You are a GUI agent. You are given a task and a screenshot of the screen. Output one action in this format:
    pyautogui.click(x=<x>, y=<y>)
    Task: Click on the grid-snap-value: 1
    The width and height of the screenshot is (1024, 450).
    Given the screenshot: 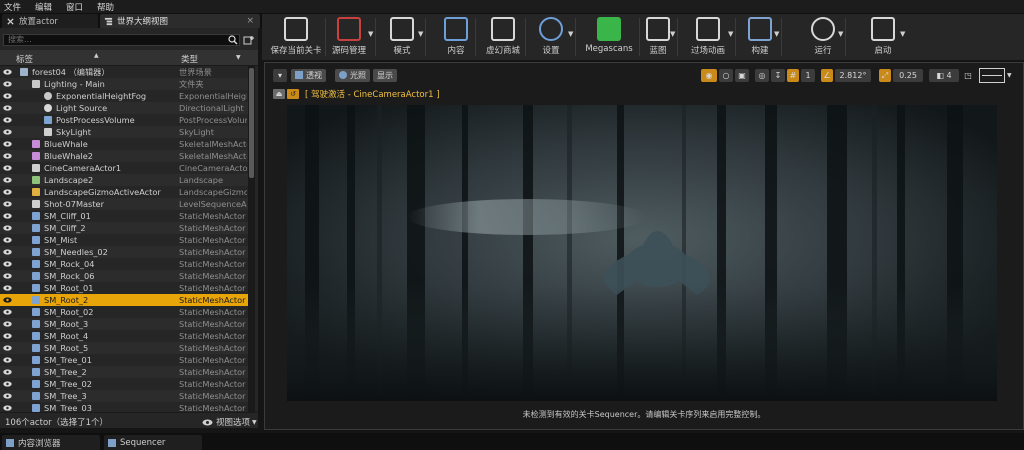 What is the action you would take?
    pyautogui.click(x=808, y=75)
    